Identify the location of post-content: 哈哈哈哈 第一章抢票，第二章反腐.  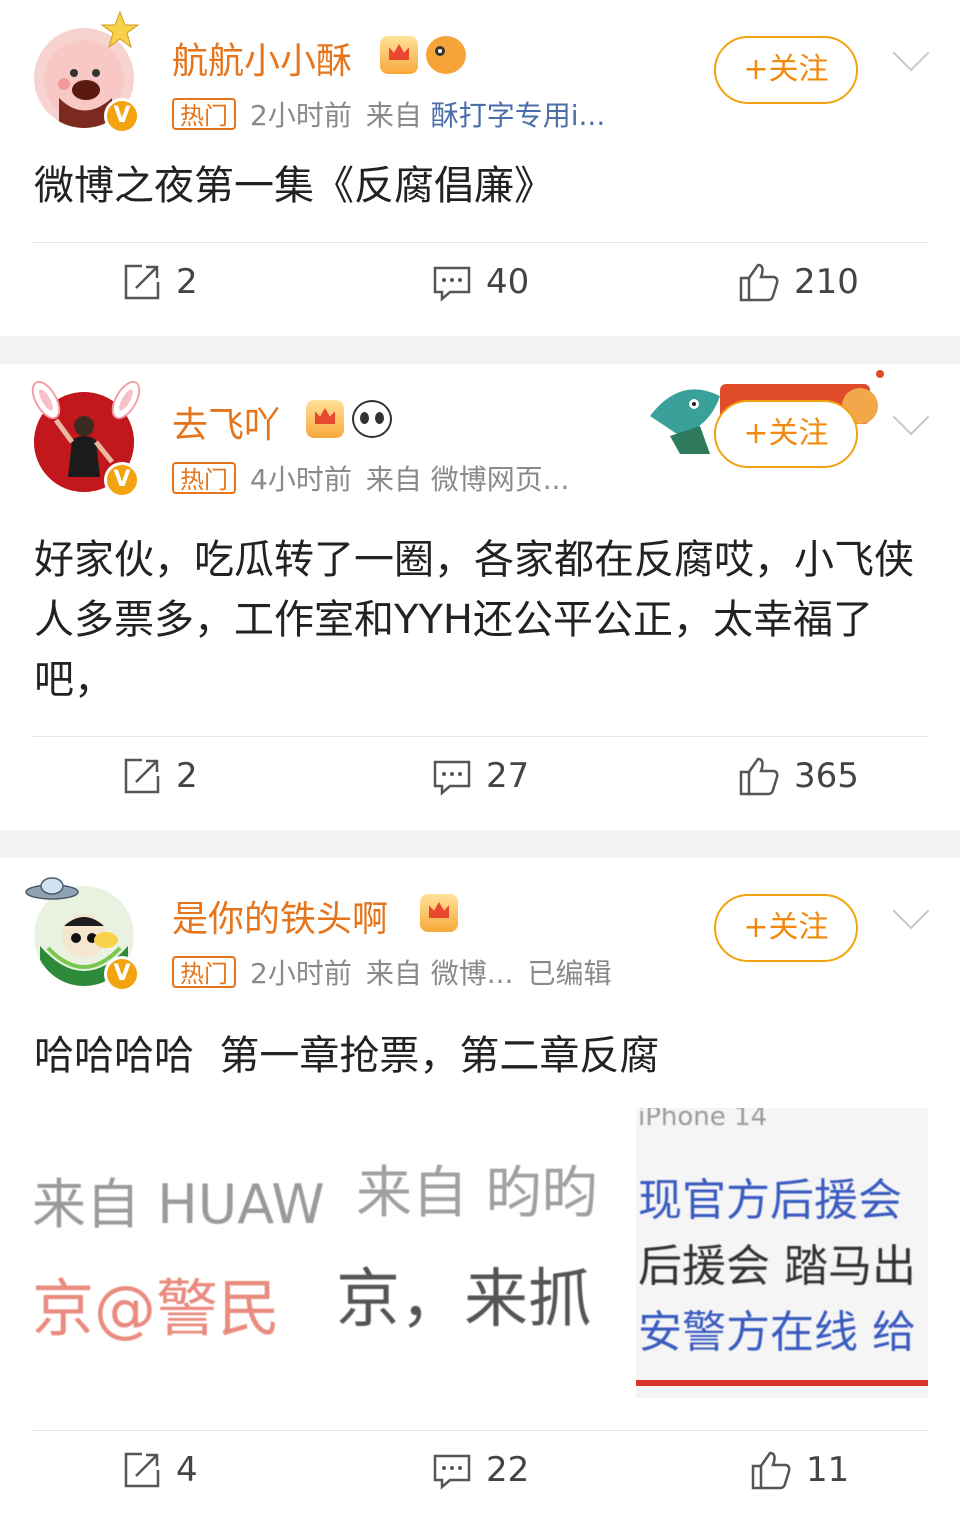
(474, 1056).